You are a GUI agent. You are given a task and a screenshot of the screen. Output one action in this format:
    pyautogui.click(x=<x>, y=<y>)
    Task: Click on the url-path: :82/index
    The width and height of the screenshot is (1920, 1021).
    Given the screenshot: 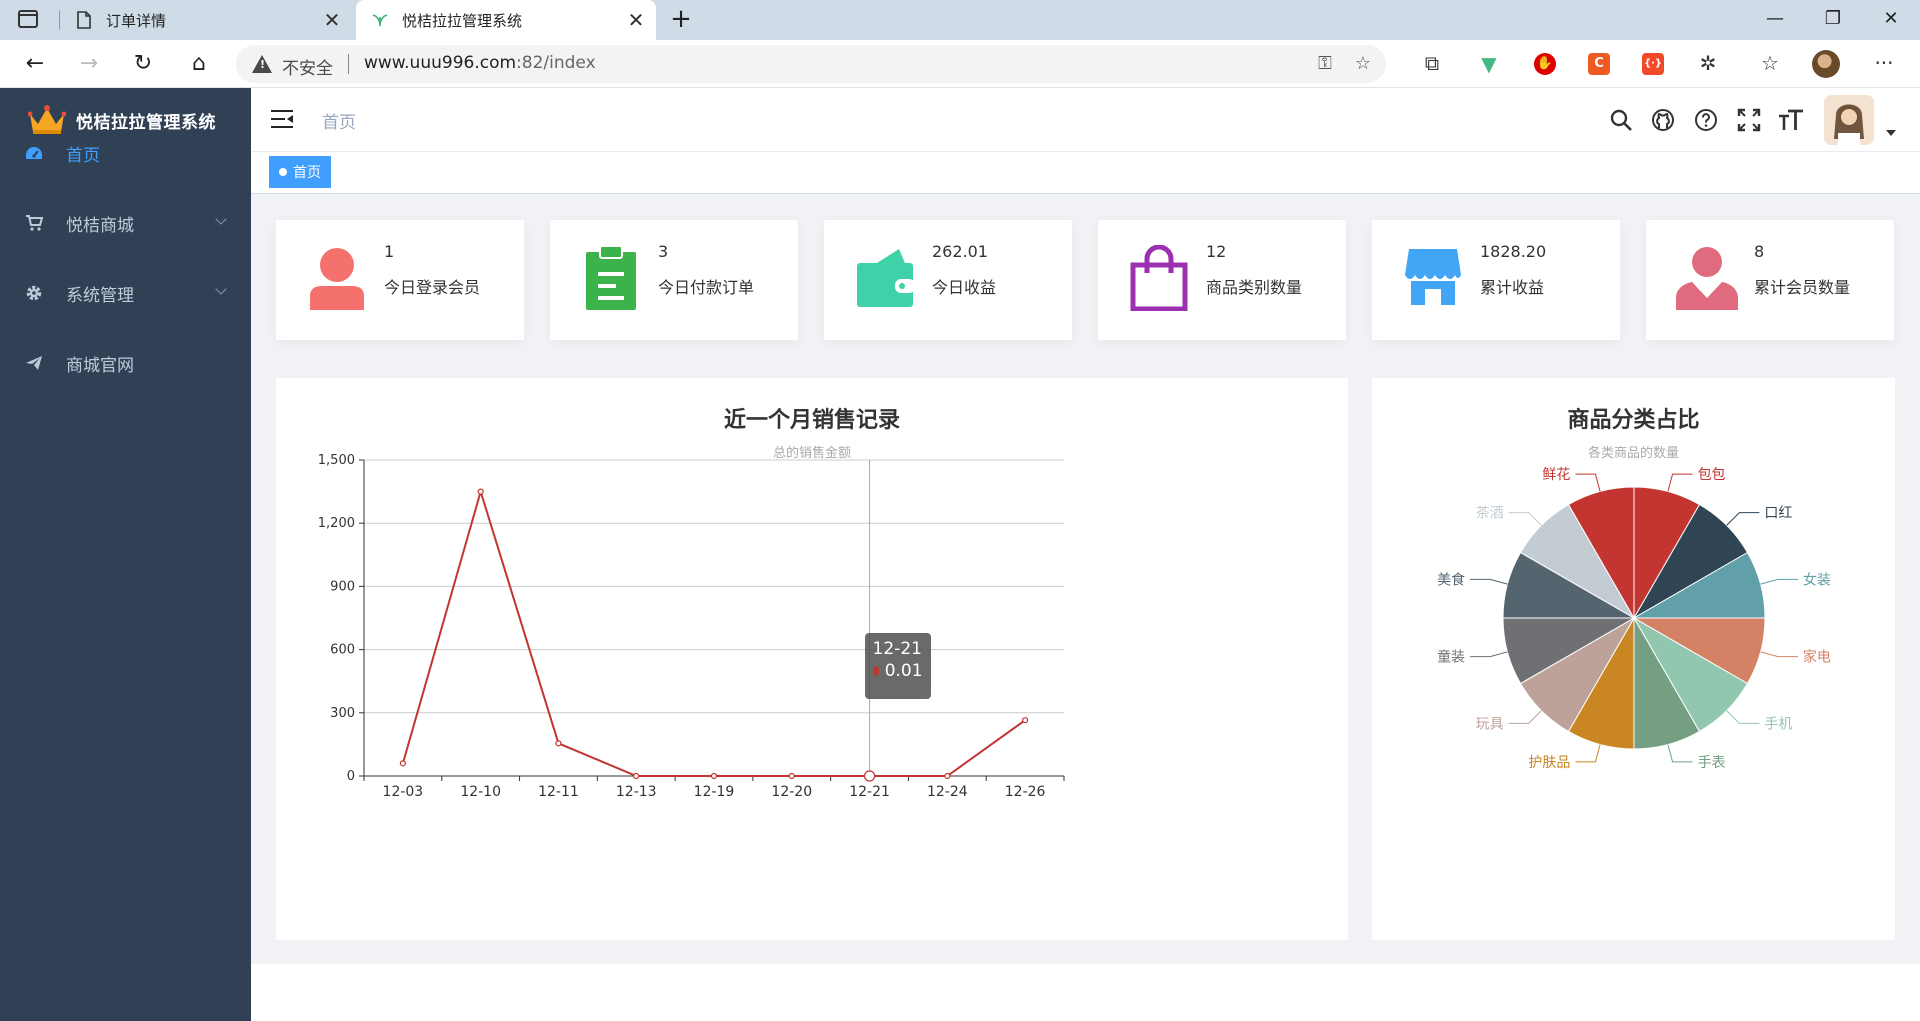 What is the action you would take?
    pyautogui.click(x=556, y=63)
    